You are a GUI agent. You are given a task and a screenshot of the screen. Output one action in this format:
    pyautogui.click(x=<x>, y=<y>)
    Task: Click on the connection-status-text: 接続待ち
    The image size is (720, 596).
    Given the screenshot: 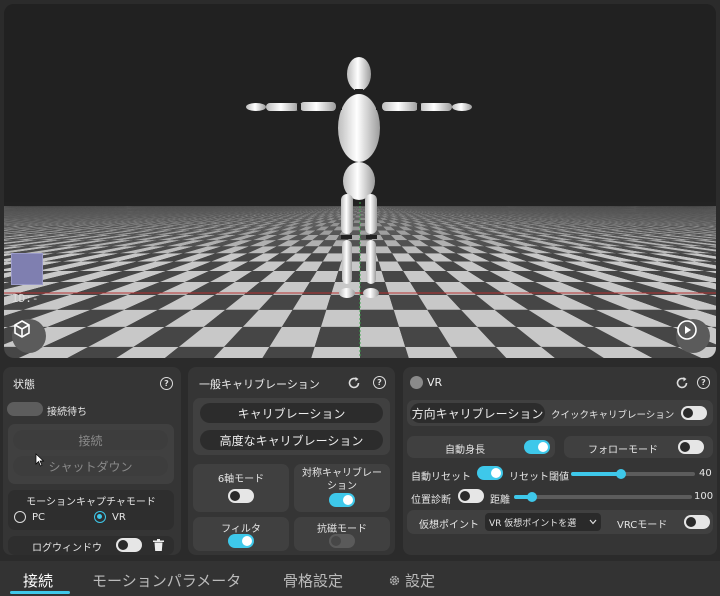 What is the action you would take?
    pyautogui.click(x=67, y=412)
    